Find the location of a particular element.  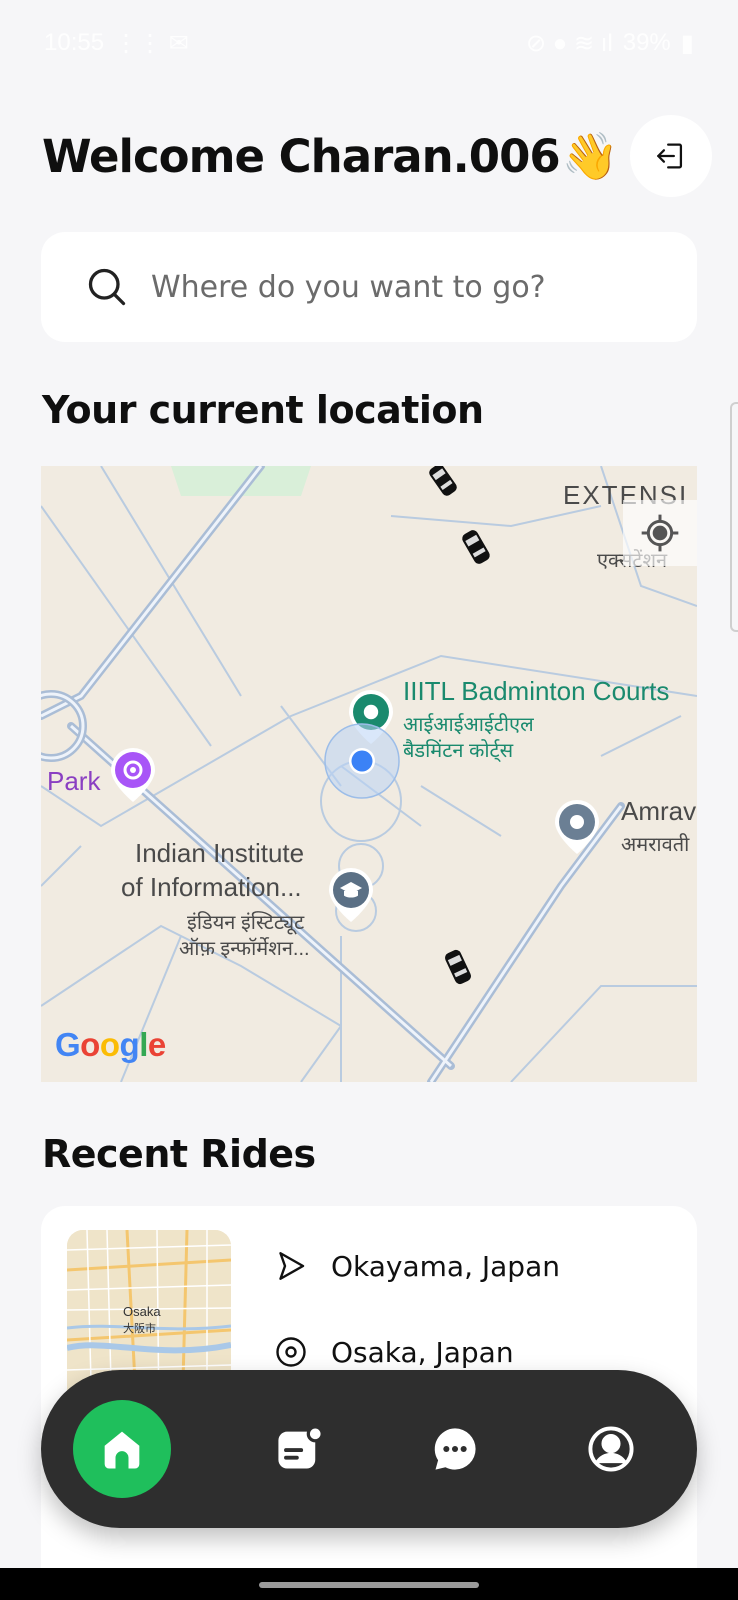

map-label-park: Park is located at coordinates (74, 781).